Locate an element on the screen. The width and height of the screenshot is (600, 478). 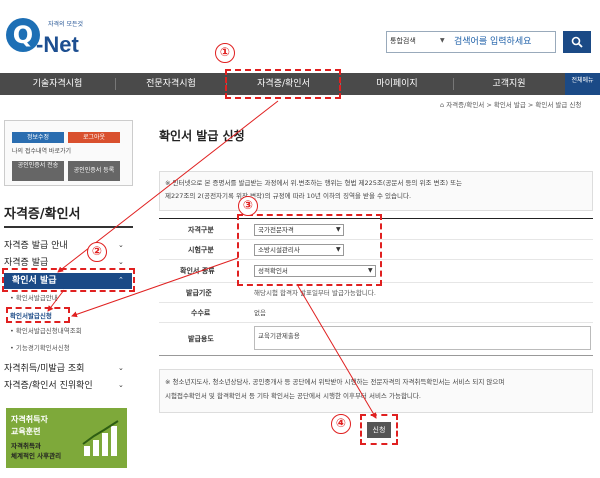
step-marker-1: ① is located at coordinates (225, 53).